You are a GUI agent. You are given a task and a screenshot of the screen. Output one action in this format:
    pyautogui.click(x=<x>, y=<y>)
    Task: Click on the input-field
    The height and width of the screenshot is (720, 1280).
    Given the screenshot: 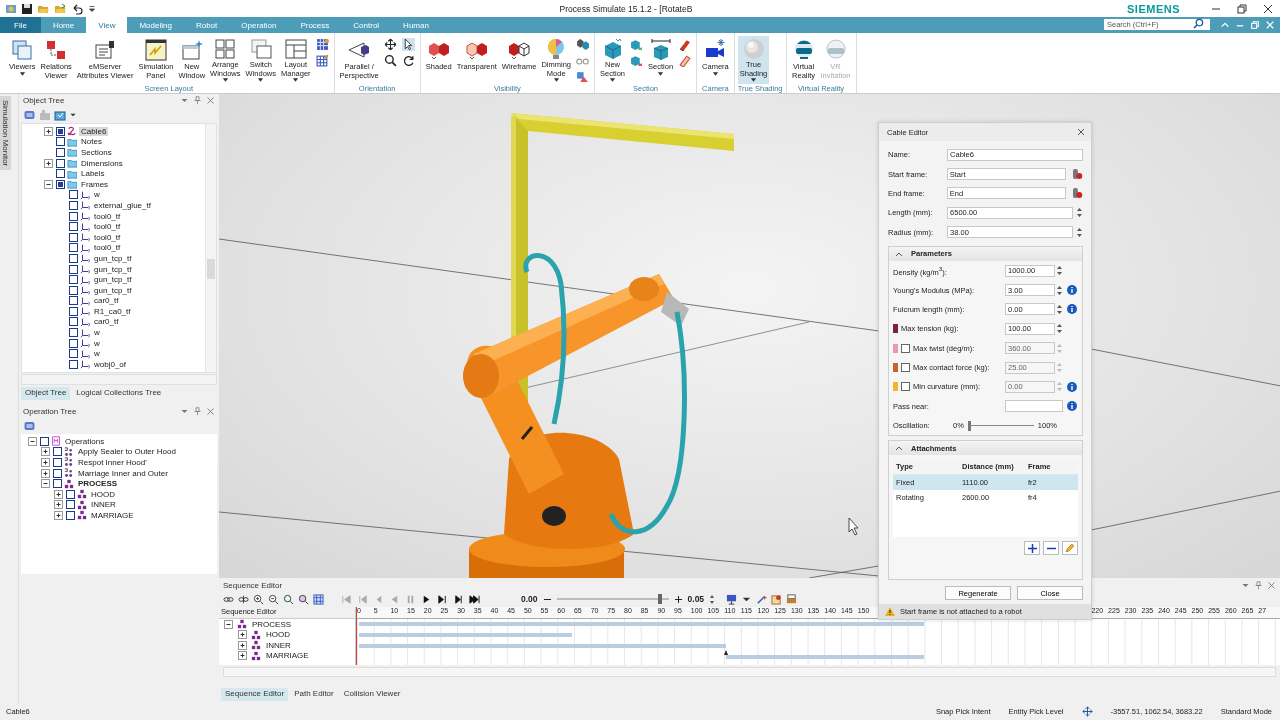 What is the action you would take?
    pyautogui.click(x=1034, y=406)
    